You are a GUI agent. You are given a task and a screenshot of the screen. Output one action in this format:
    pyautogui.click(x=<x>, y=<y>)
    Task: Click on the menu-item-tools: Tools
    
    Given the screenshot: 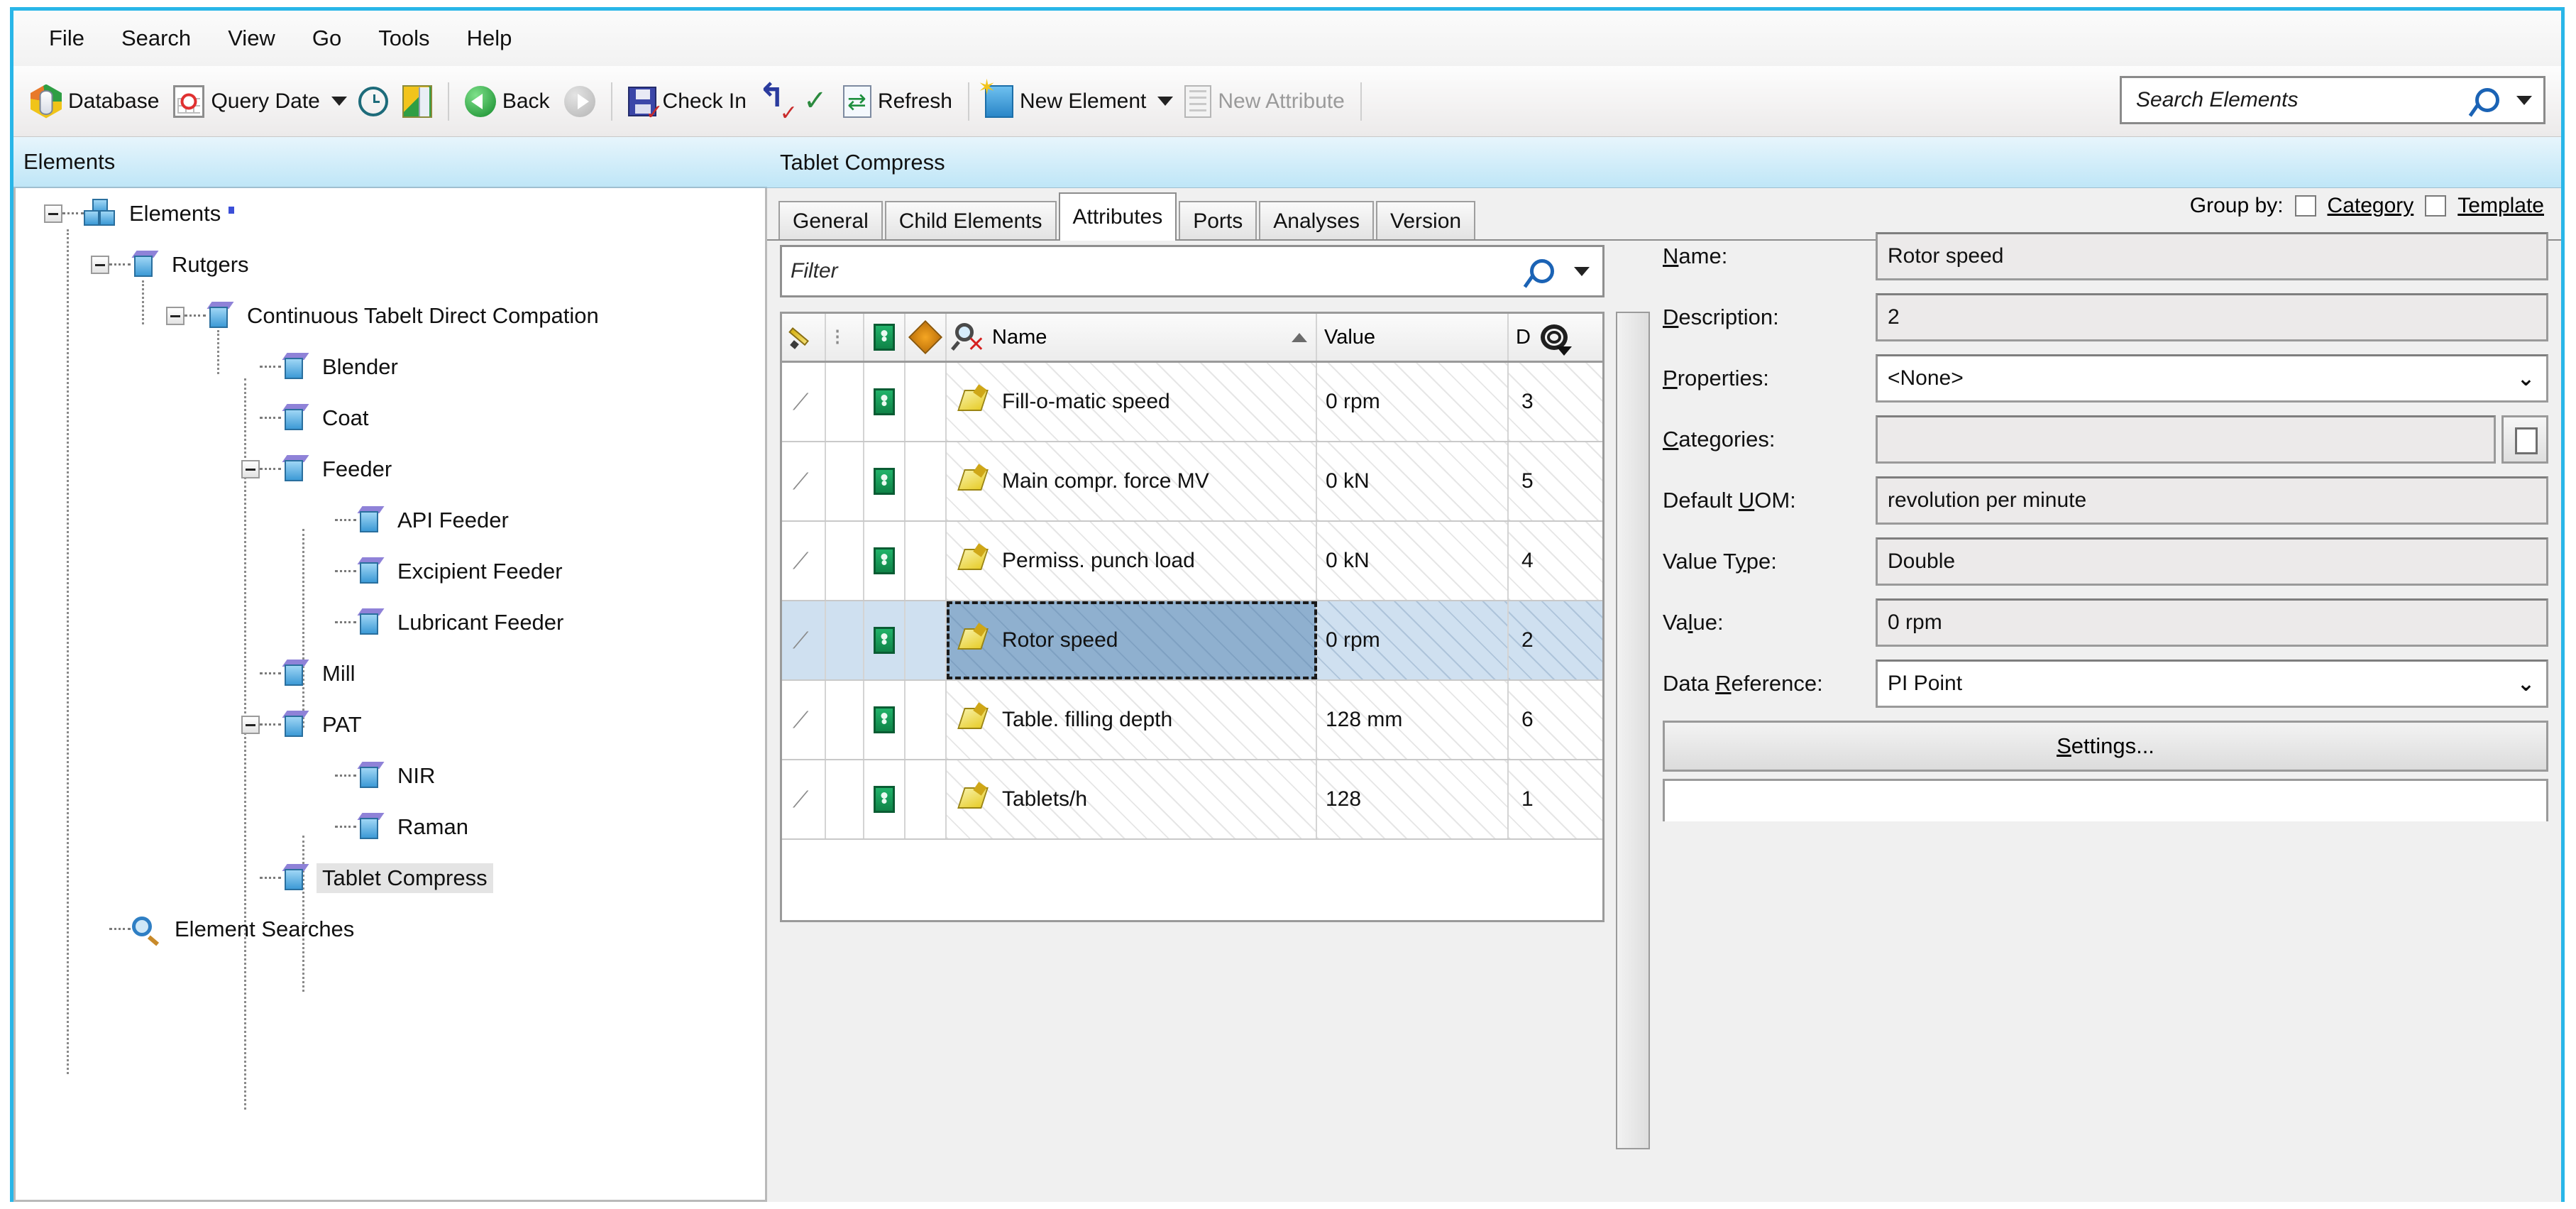 What is the action you would take?
    pyautogui.click(x=404, y=38)
    